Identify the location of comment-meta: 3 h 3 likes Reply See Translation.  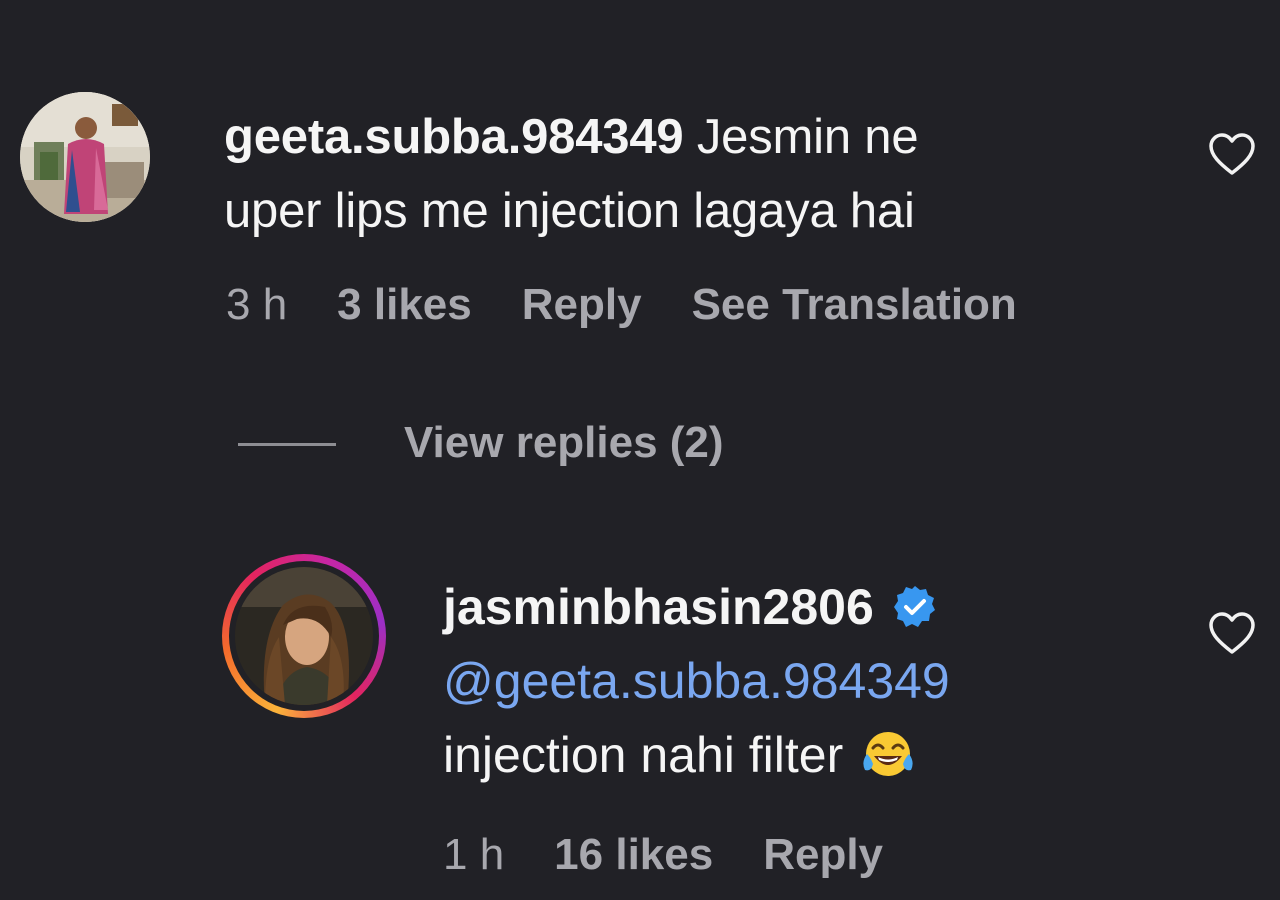
(621, 305).